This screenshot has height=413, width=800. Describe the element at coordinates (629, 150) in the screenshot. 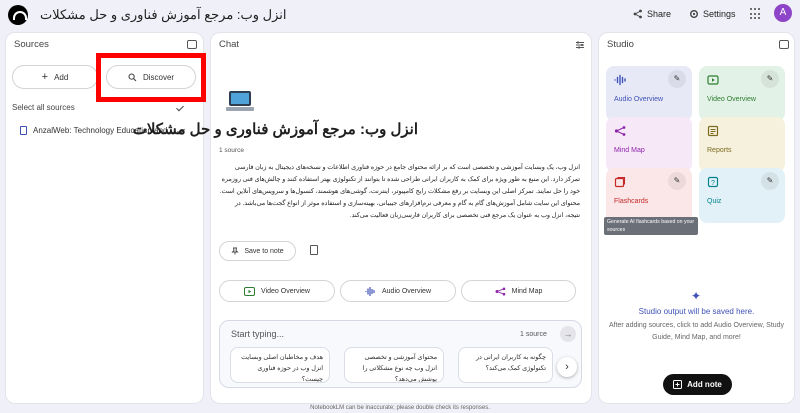

I see `tile-label: Mind Map` at that location.